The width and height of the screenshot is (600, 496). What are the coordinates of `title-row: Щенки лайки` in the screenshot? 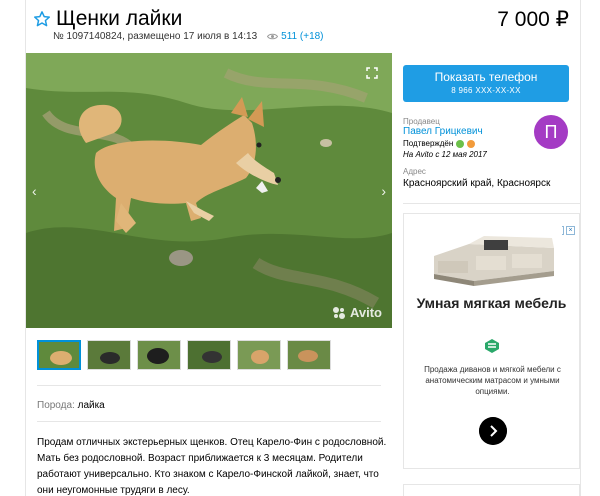 It's located at (107, 19).